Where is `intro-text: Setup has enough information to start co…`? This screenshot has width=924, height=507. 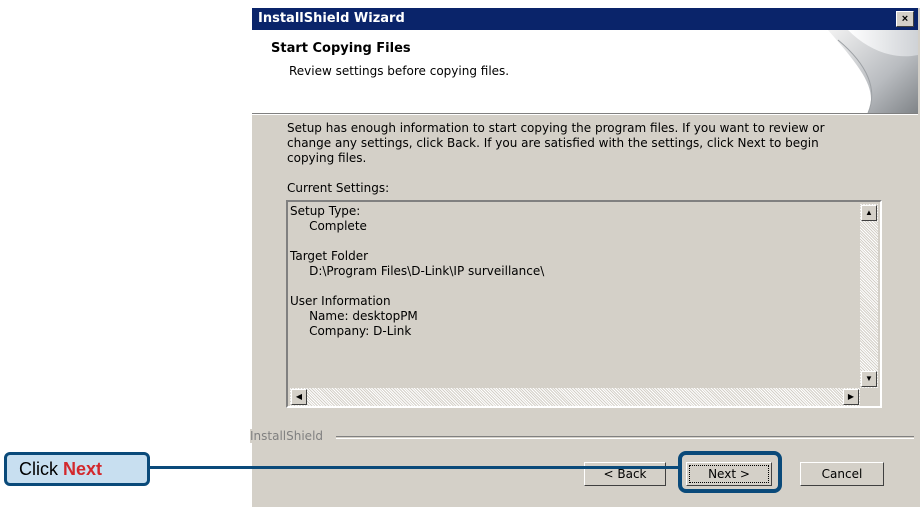 intro-text: Setup has enough information to start co… is located at coordinates (556, 143).